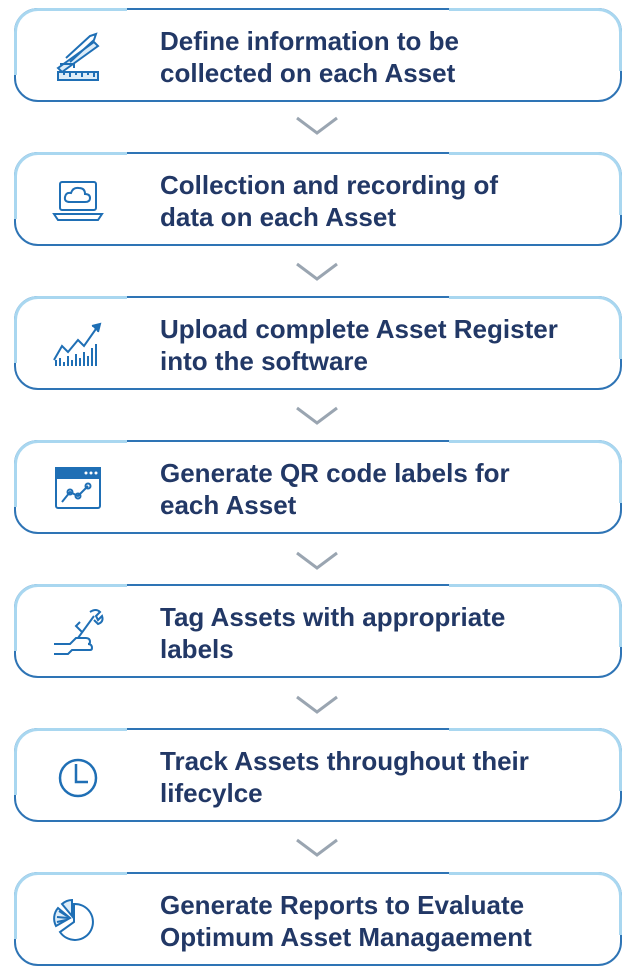 Image resolution: width=630 pixels, height=966 pixels. I want to click on flow-step-6: Track Assets throughout their lifecylce, so click(318, 775).